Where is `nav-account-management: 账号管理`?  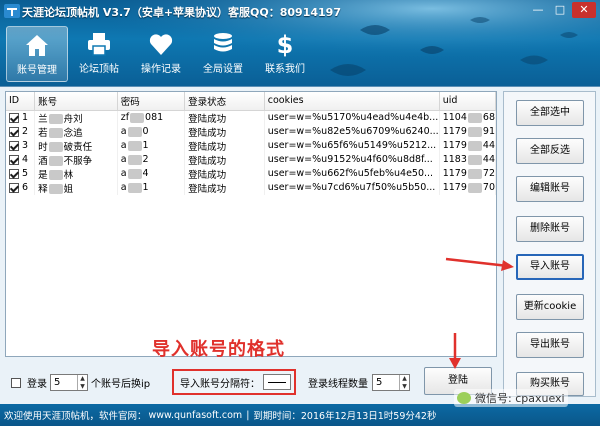
nav-account-management: 账号管理 is located at coordinates (37, 54).